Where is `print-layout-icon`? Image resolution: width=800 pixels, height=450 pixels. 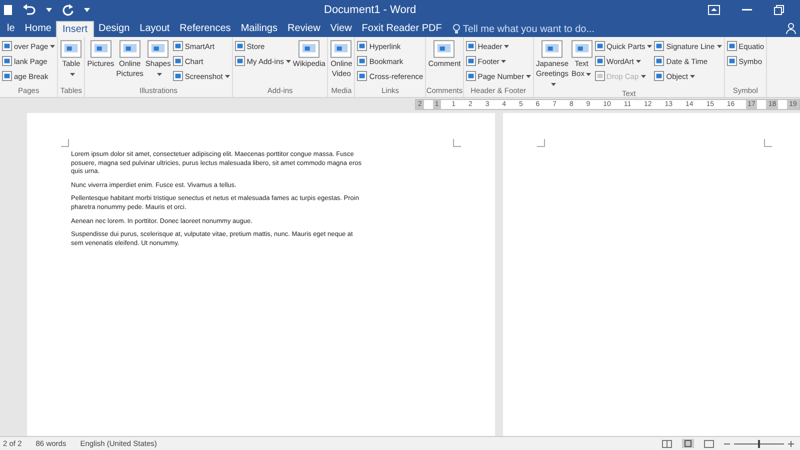
print-layout-icon is located at coordinates (688, 443).